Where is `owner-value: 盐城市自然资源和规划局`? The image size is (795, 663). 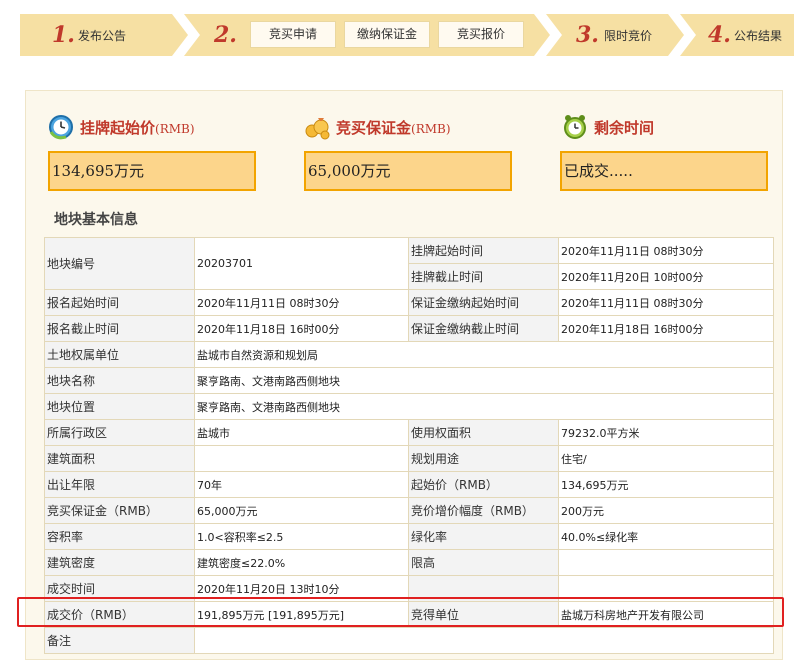 owner-value: 盐城市自然资源和规划局 is located at coordinates (484, 354).